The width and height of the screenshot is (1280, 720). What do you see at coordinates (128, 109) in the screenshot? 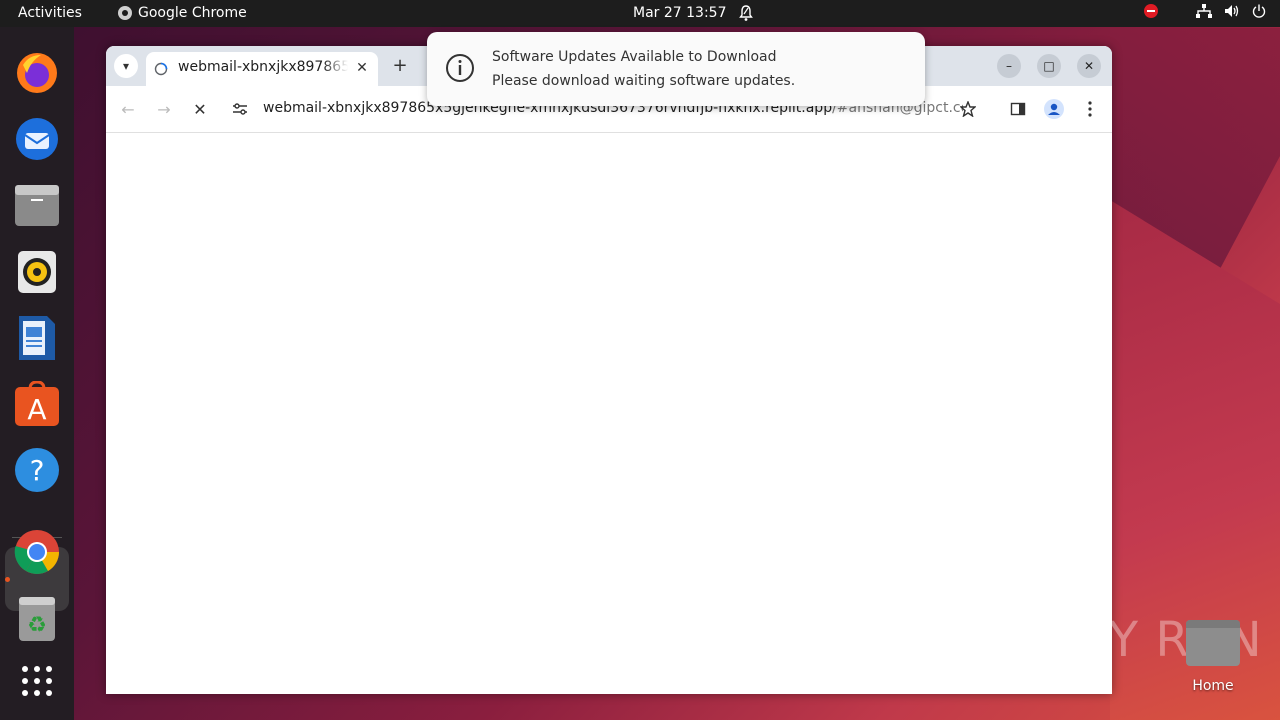
I see `back-button: ←` at bounding box center [128, 109].